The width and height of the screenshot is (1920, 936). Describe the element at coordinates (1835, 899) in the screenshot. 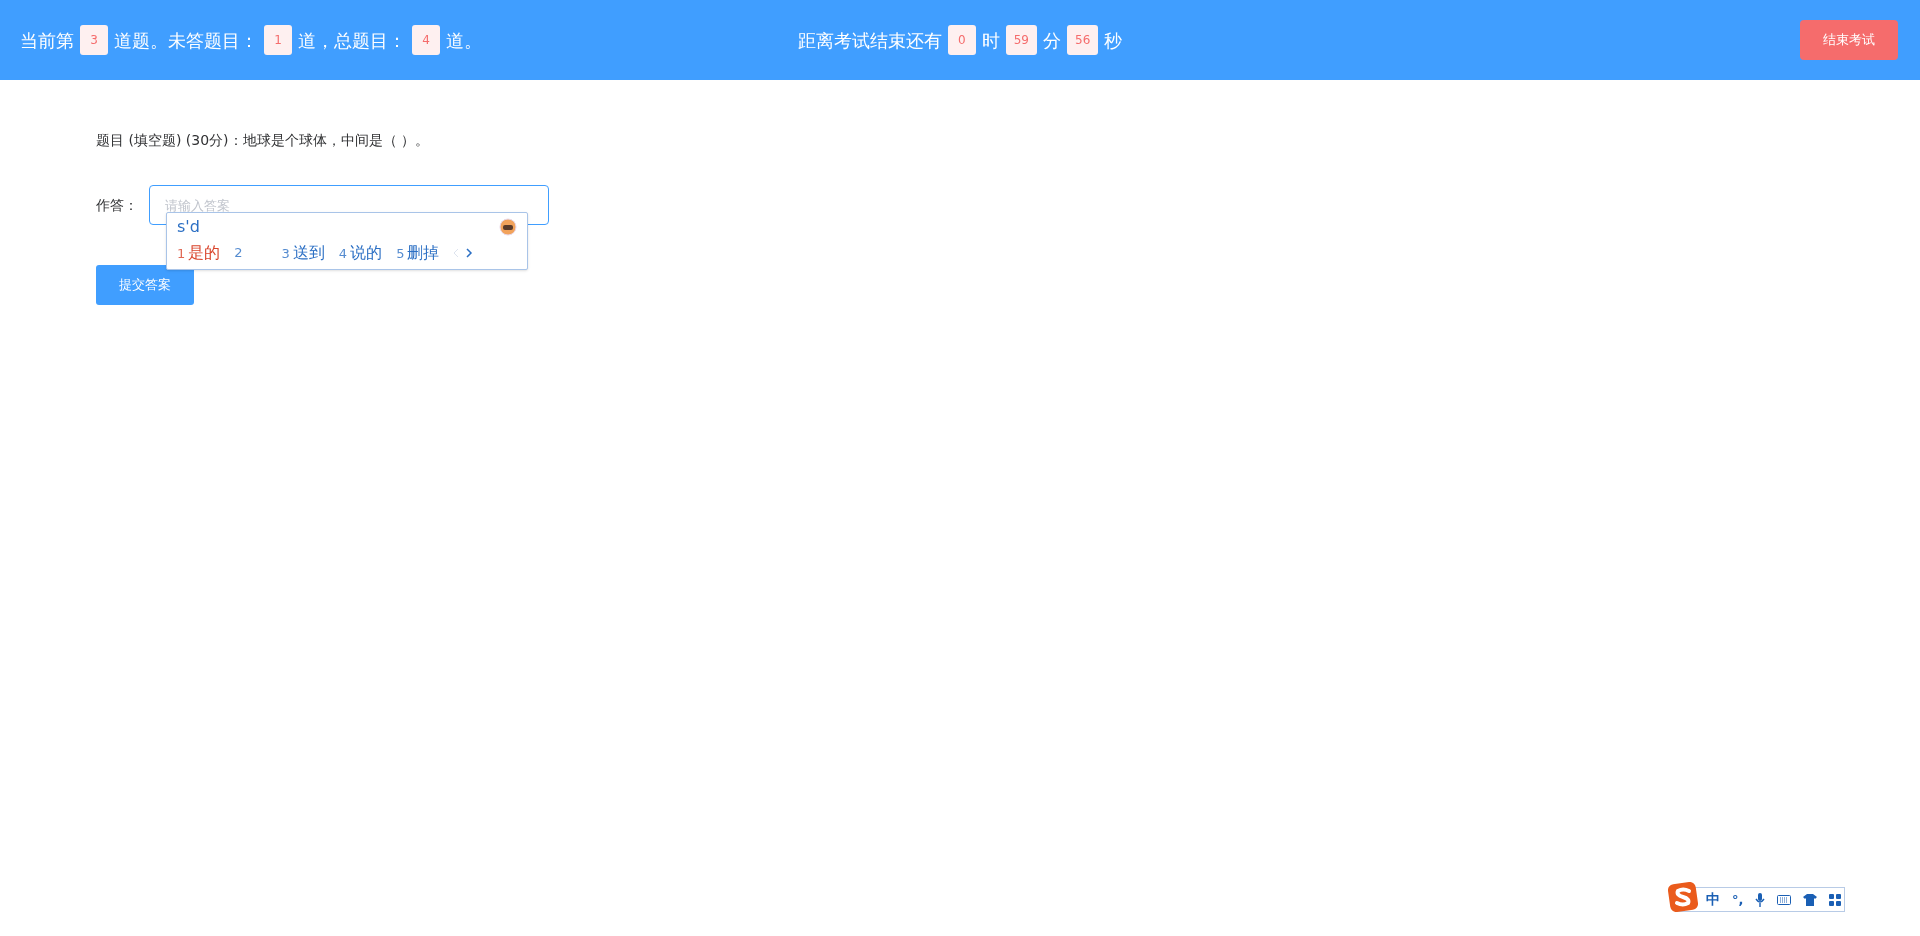

I see `grid-icon` at that location.